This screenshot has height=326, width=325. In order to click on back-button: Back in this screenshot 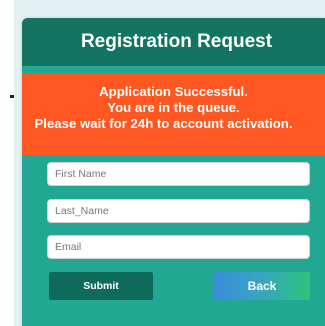, I will do `click(262, 286)`.